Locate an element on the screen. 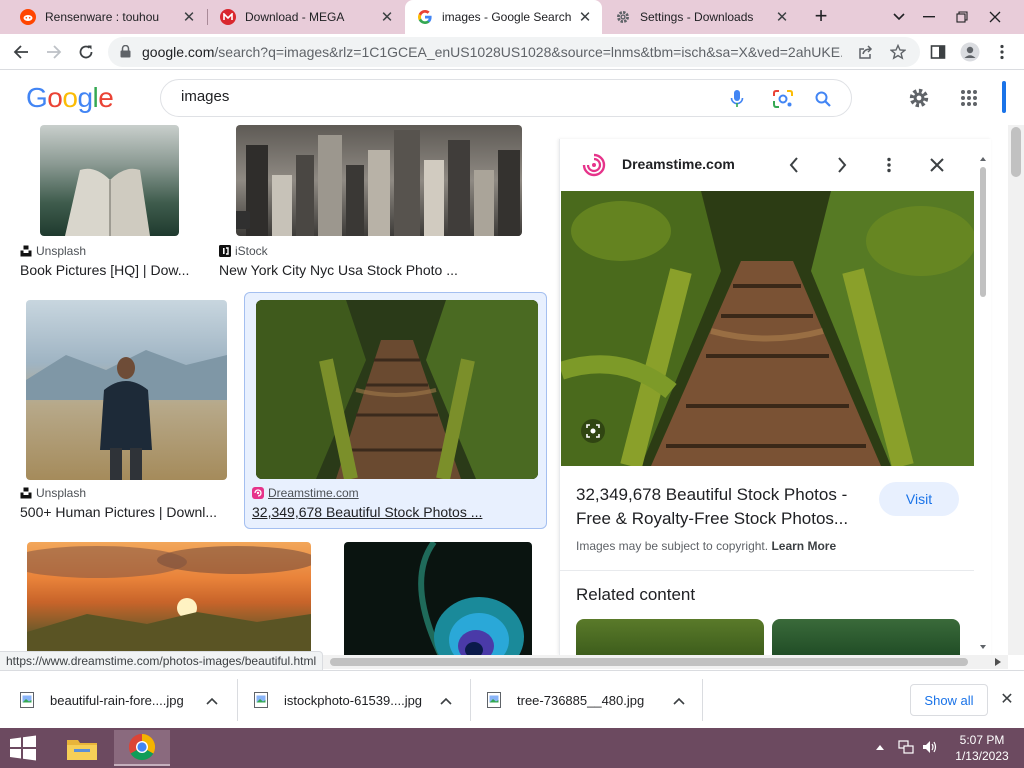  visit-button: Visit is located at coordinates (919, 499).